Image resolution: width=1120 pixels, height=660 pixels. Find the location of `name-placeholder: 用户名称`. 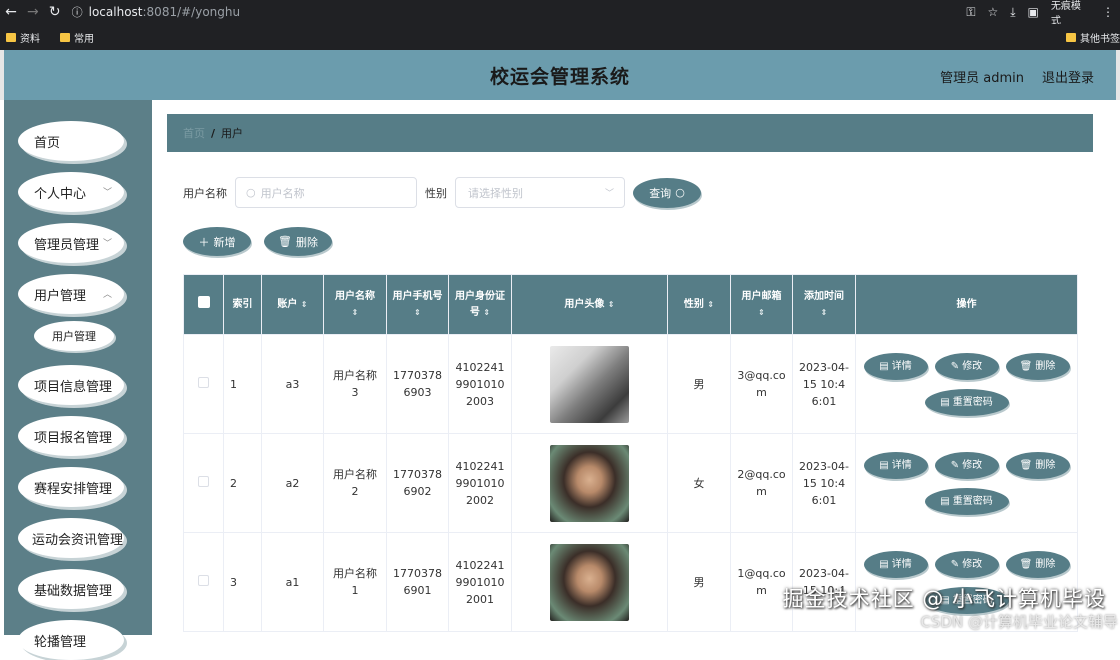

name-placeholder: 用户名称 is located at coordinates (283, 193).